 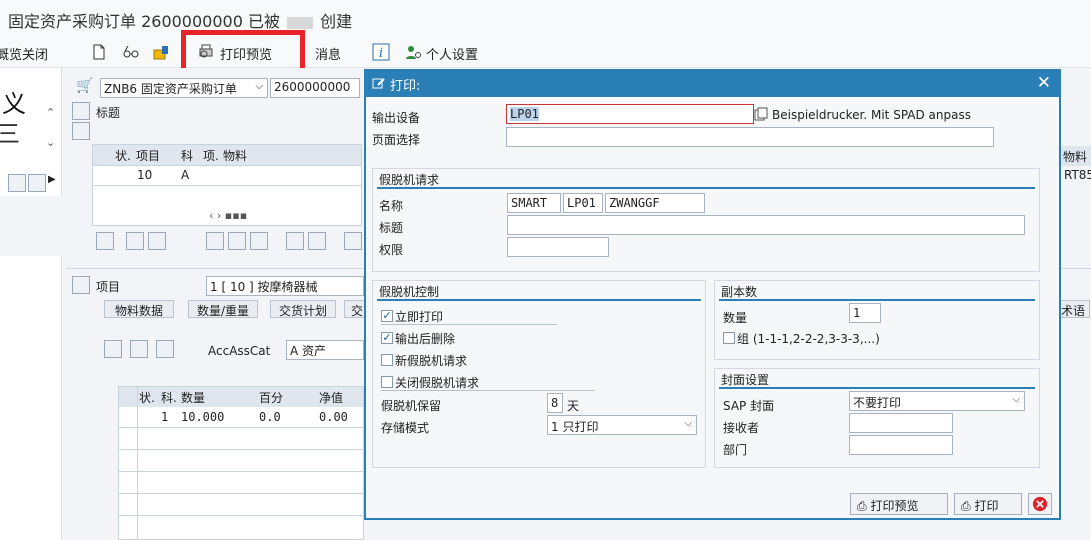 I want to click on tree-expand-icon, so click(x=17, y=183).